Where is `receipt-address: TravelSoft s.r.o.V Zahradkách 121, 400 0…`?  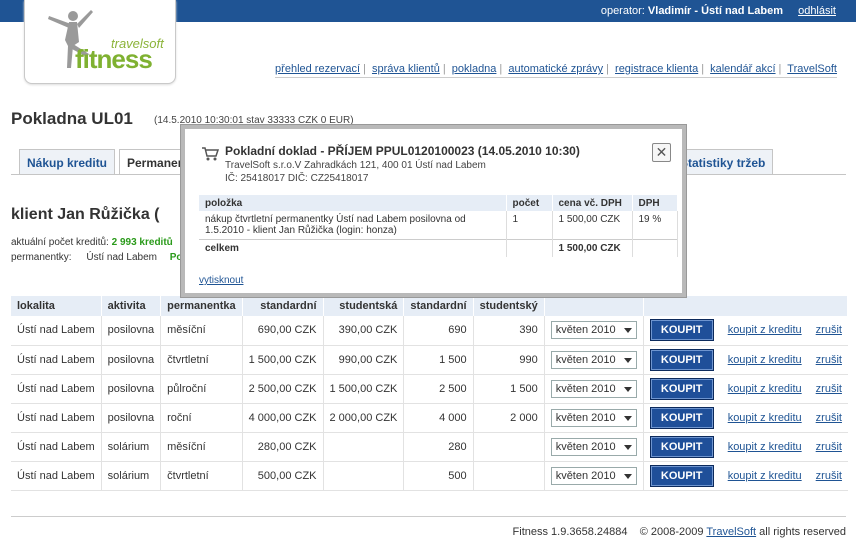
receipt-address: TravelSoft s.r.o.V Zahradkách 121, 400 0… is located at coordinates (355, 165).